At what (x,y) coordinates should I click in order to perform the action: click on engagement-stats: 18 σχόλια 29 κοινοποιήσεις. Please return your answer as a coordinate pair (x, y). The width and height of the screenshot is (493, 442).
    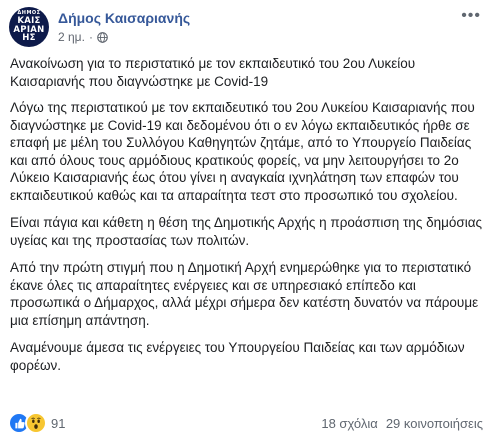
    Looking at the image, I should click on (402, 423).